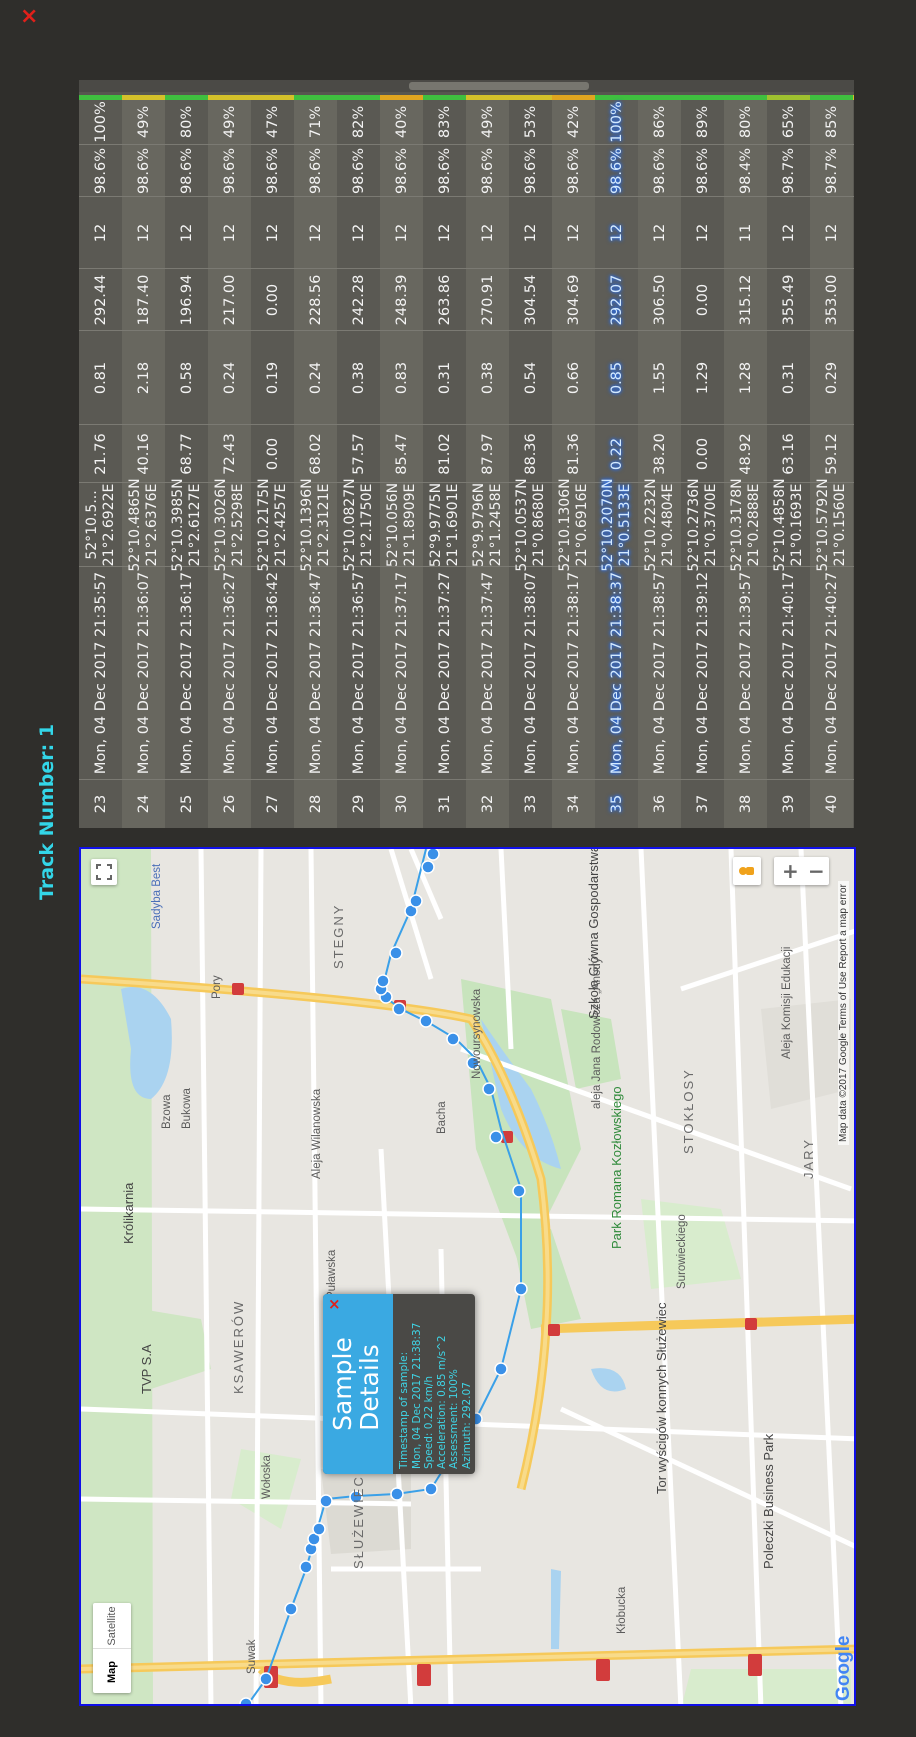 The image size is (916, 1737). I want to click on popup-header: × Sample Details, so click(358, 1384).